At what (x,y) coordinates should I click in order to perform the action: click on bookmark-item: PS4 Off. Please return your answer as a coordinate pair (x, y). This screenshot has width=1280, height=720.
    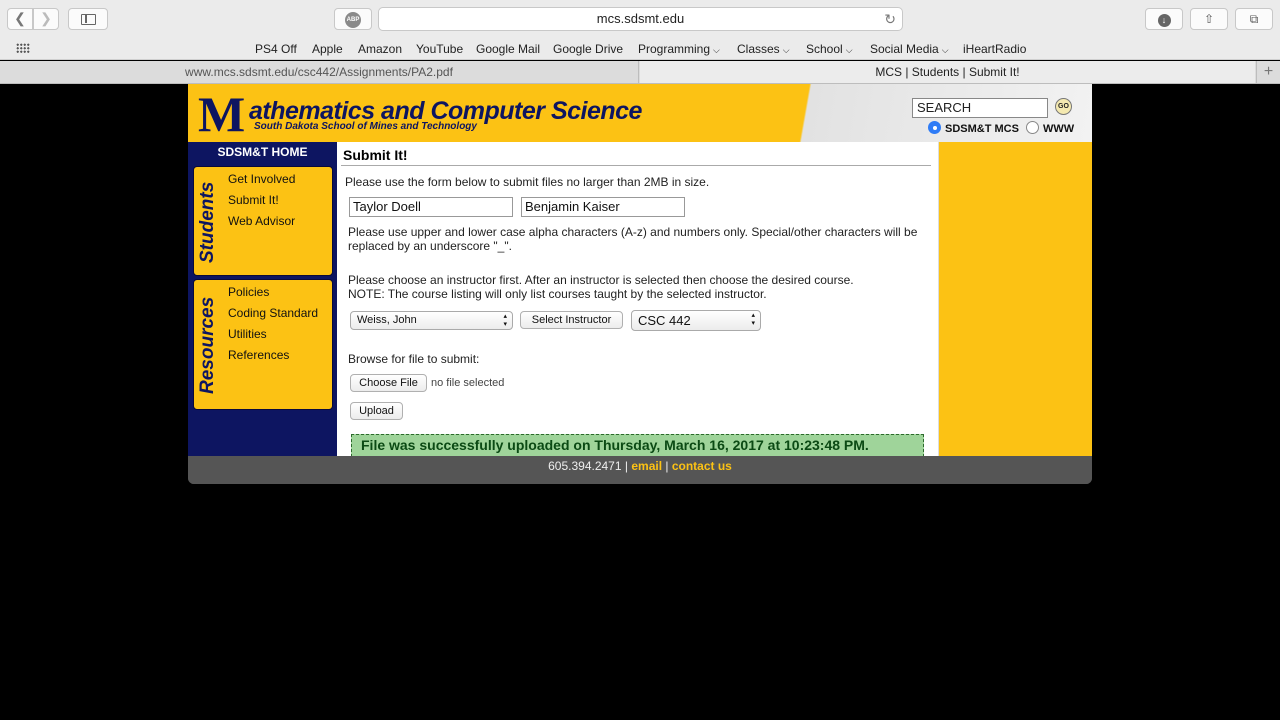
    Looking at the image, I should click on (276, 49).